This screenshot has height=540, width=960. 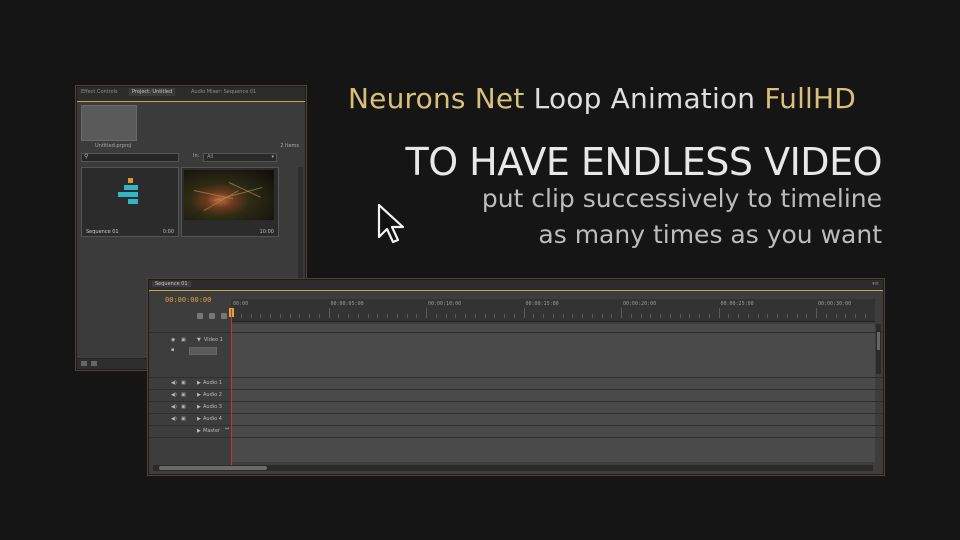 I want to click on ruler-tick-label: 00:00:30:00, so click(x=835, y=304).